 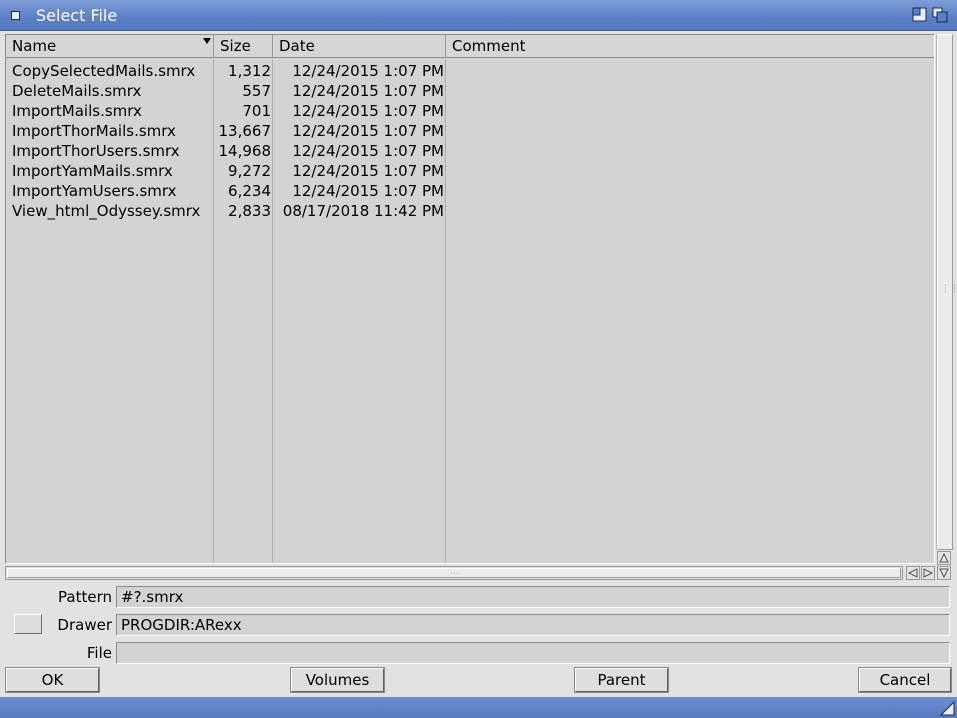 What do you see at coordinates (106, 211) in the screenshot?
I see `file-name: View_html_Odyssey.smrx` at bounding box center [106, 211].